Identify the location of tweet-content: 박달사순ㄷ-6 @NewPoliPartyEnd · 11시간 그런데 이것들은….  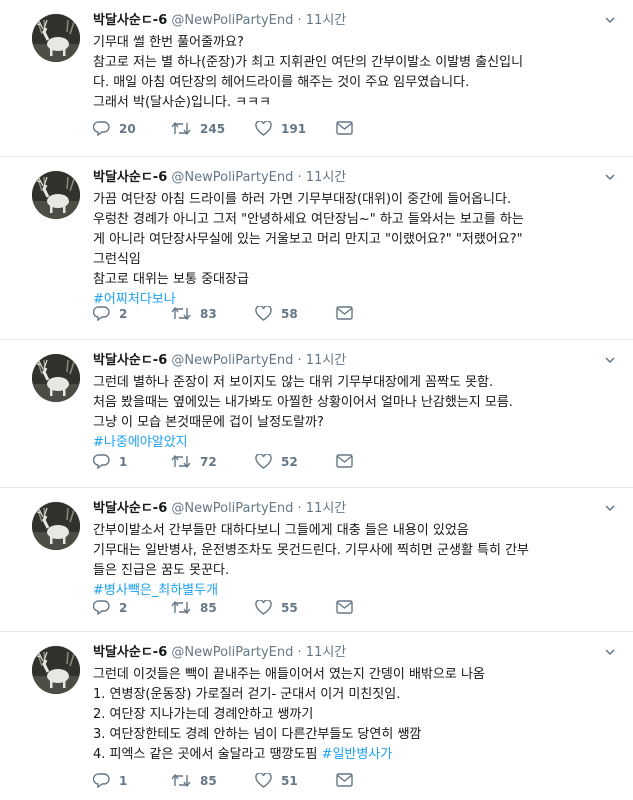
(354, 704).